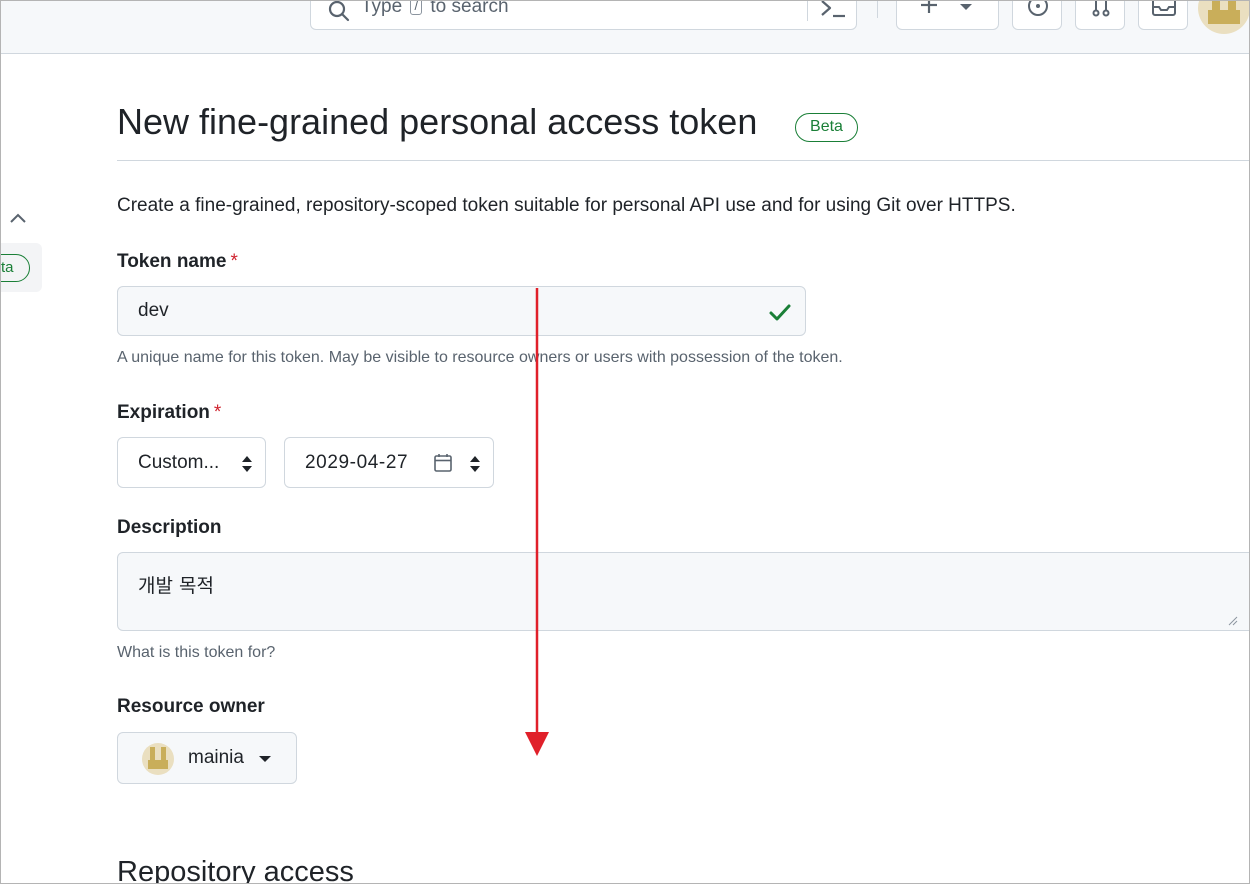 This screenshot has height=884, width=1250. I want to click on search-input: Type / to search, so click(583, 15).